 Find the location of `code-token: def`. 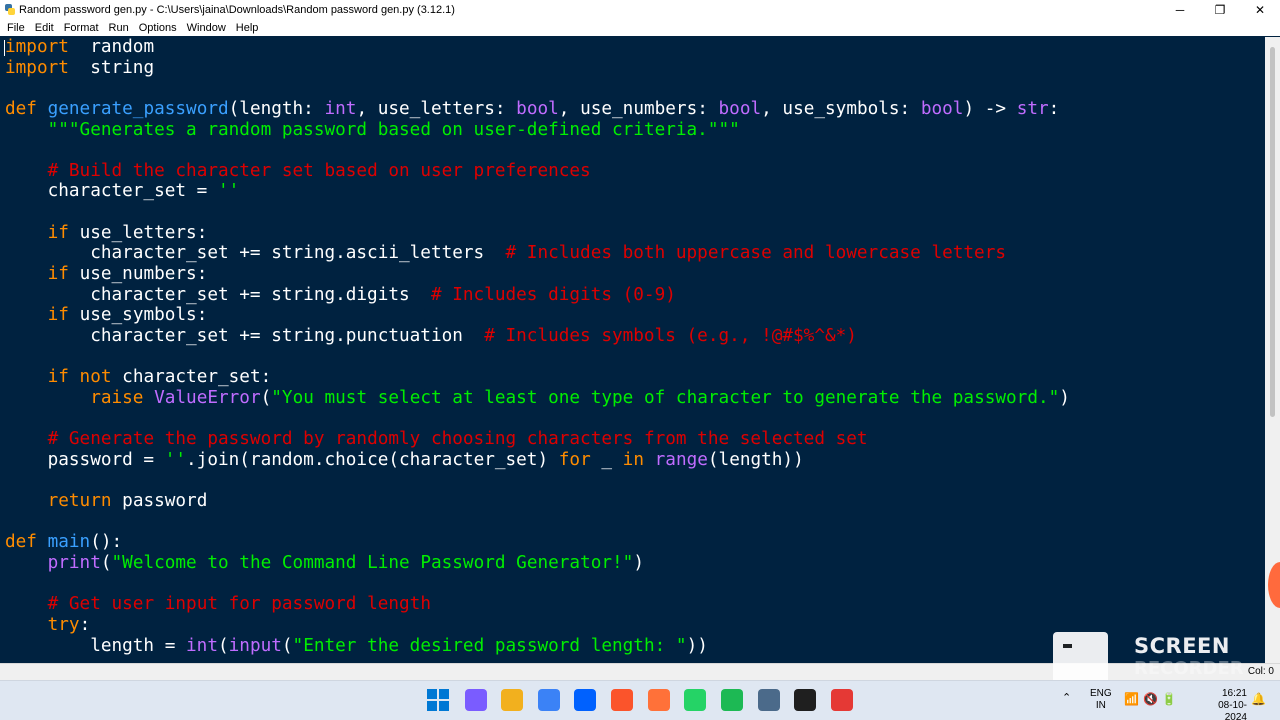

code-token: def is located at coordinates (21, 542).